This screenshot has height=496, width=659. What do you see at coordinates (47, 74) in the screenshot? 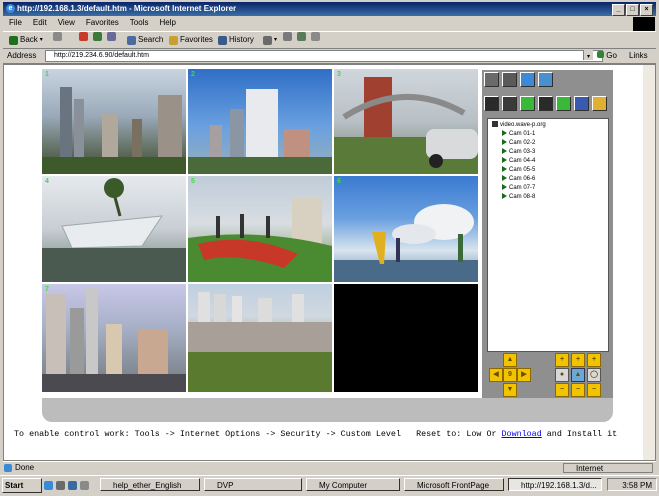
I see `camera-number-1: 1` at bounding box center [47, 74].